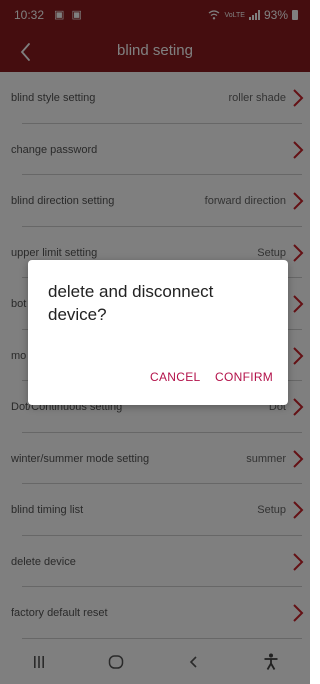 Image resolution: width=320 pixels, height=684 pixels. What do you see at coordinates (244, 377) in the screenshot?
I see `confirm-button: CONFIRM` at bounding box center [244, 377].